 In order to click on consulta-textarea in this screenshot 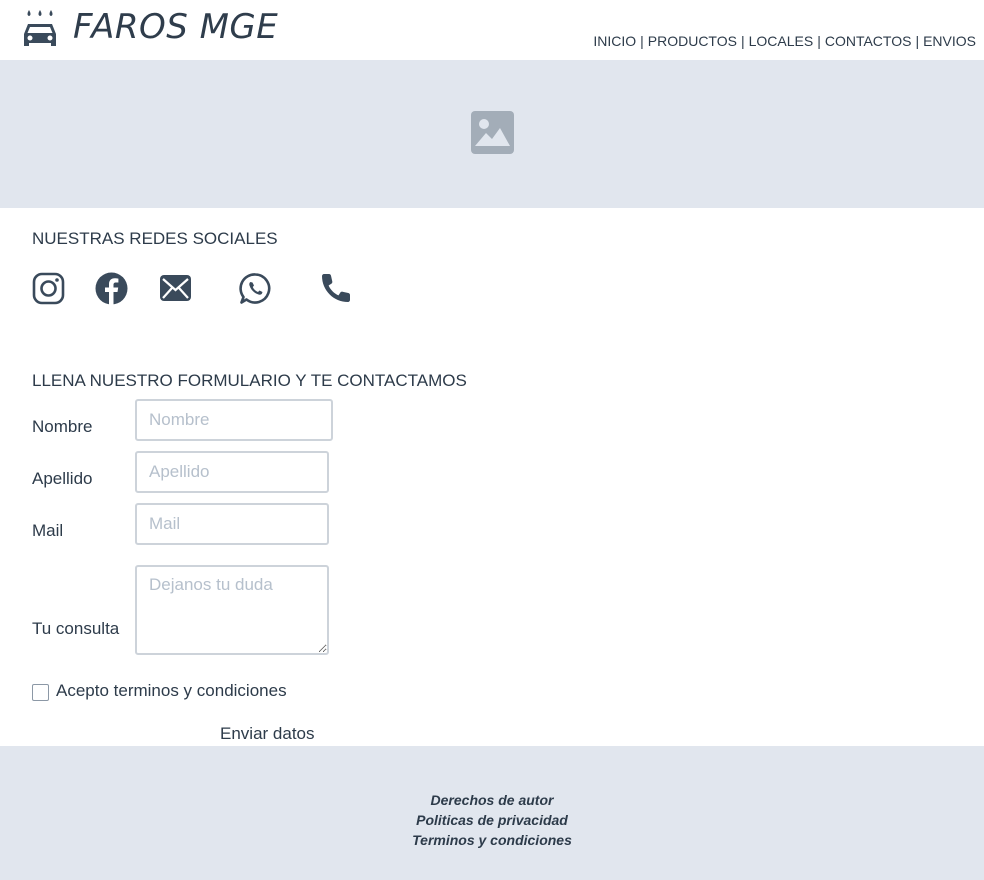, I will do `click(232, 610)`.